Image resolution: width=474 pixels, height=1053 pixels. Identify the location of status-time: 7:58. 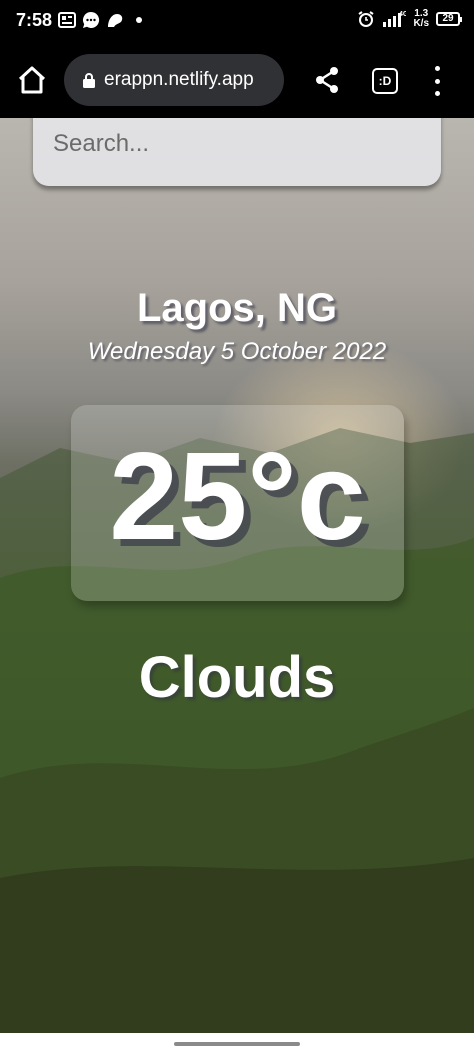
(34, 20).